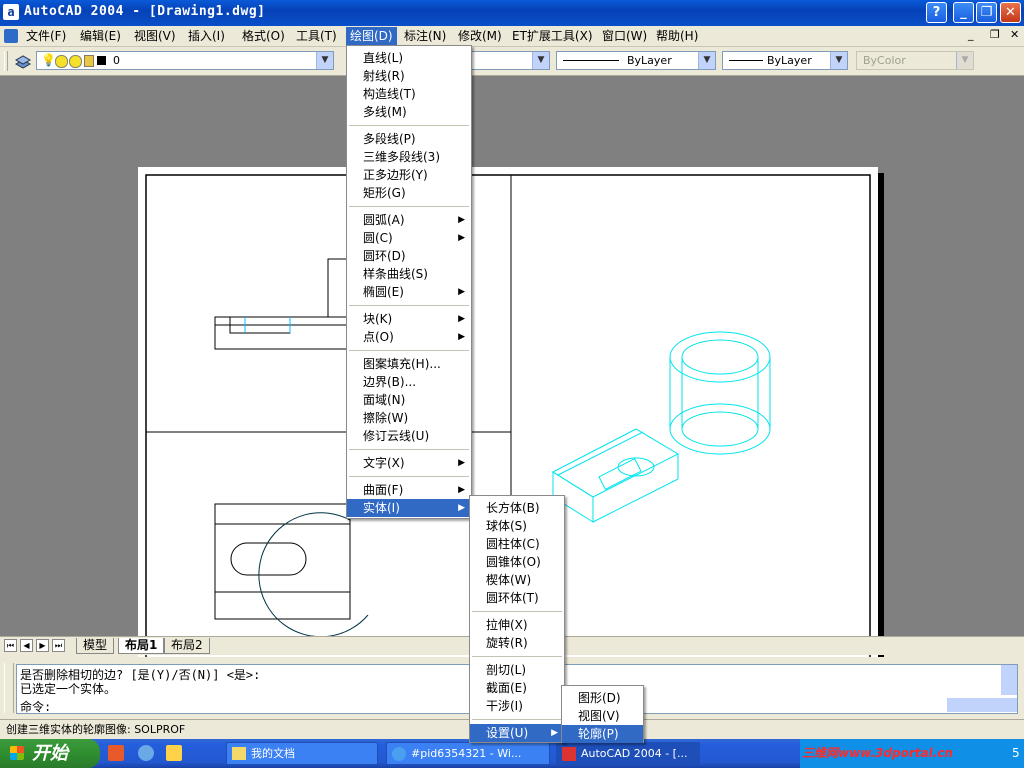  Describe the element at coordinates (517, 625) in the screenshot. I see `solids-menu-item: 拉伸(X)` at that location.